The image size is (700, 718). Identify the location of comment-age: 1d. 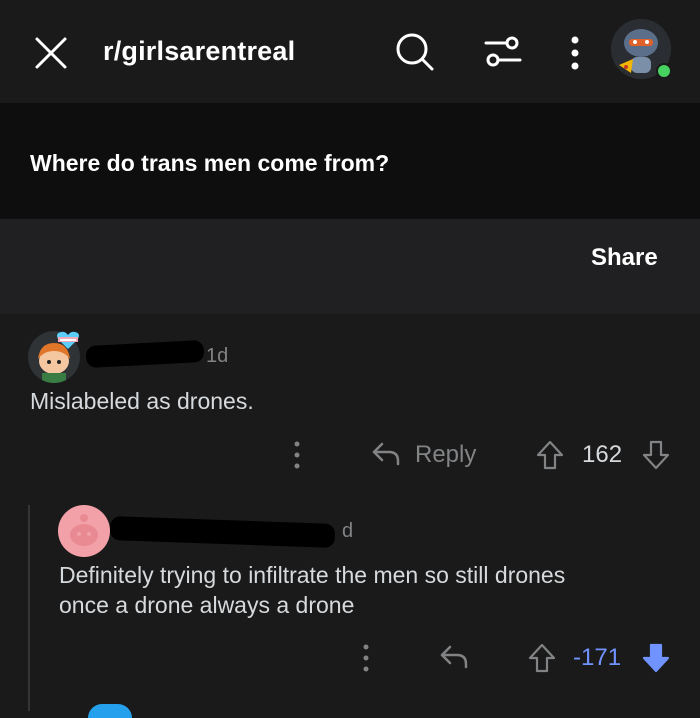
(217, 356).